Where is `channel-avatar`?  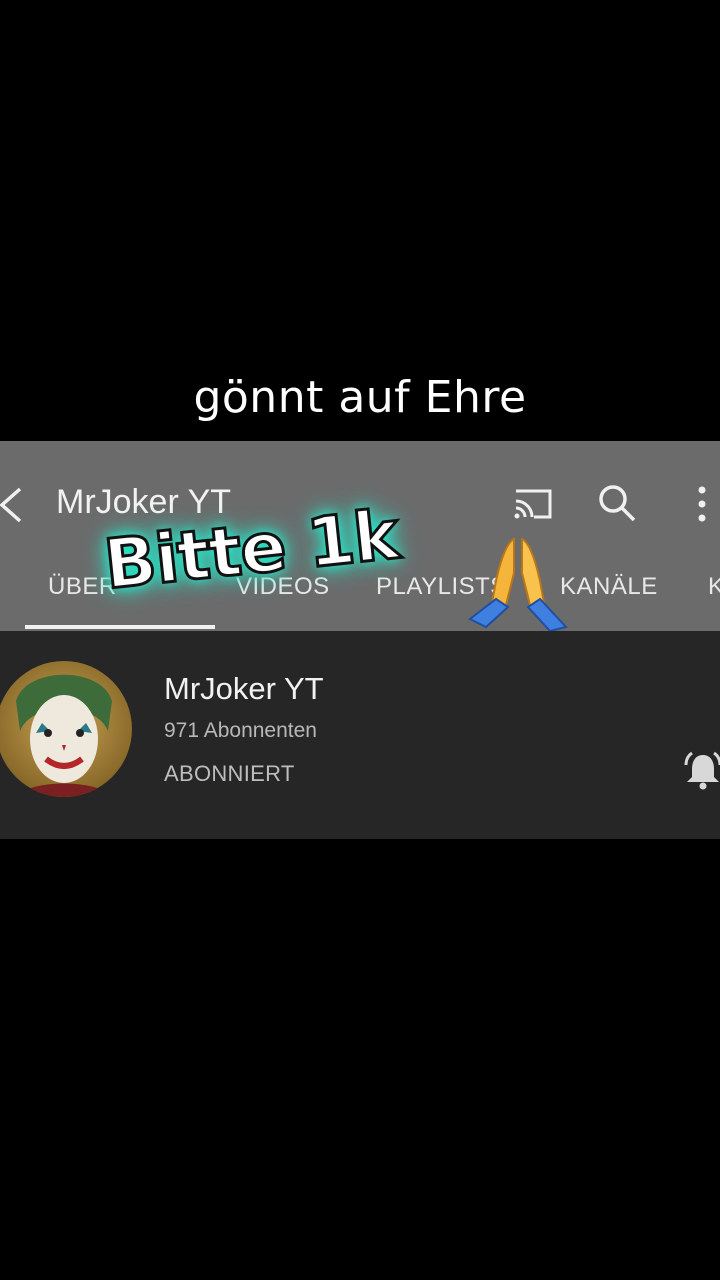
channel-avatar is located at coordinates (66, 729).